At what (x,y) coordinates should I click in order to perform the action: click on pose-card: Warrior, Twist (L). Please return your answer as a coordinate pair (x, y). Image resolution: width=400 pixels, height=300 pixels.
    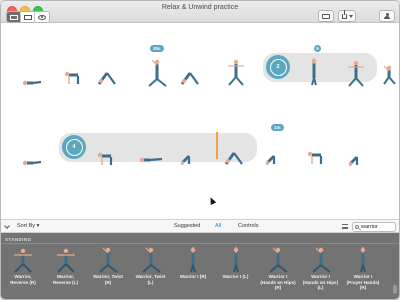
    Looking at the image, I should click on (151, 273).